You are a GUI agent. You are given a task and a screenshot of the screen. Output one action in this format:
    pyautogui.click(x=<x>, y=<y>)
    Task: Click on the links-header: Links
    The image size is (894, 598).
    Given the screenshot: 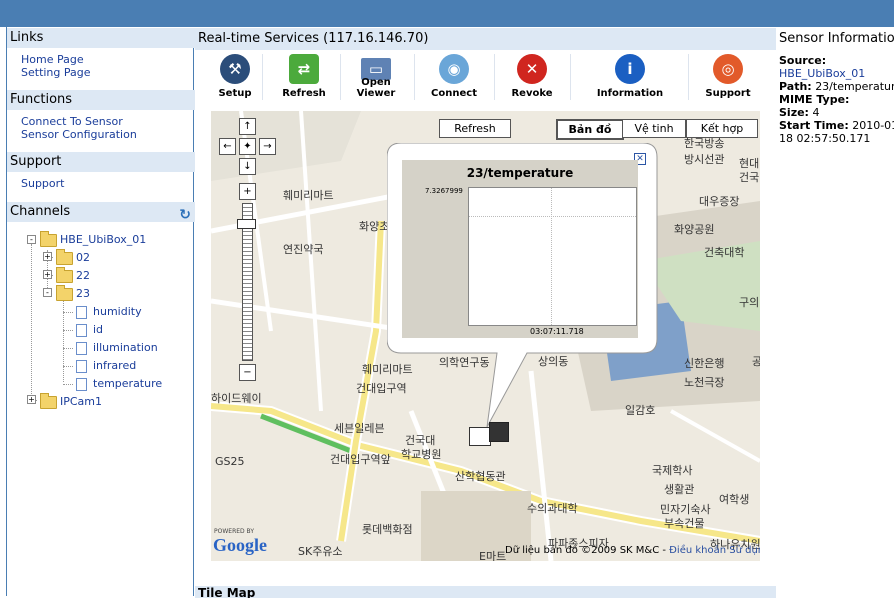 What is the action you would take?
    pyautogui.click(x=101, y=38)
    